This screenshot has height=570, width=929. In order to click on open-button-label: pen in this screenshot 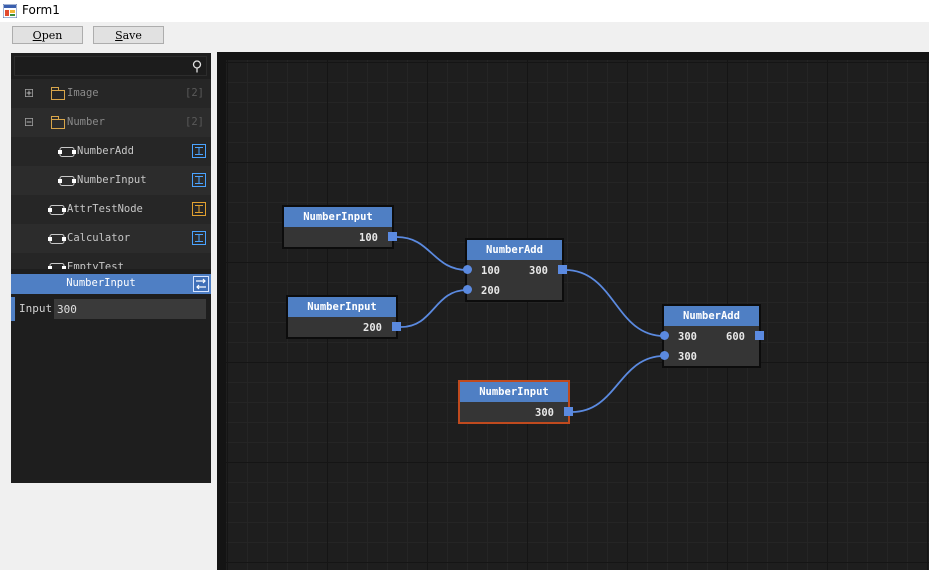, I will do `click(52, 35)`.